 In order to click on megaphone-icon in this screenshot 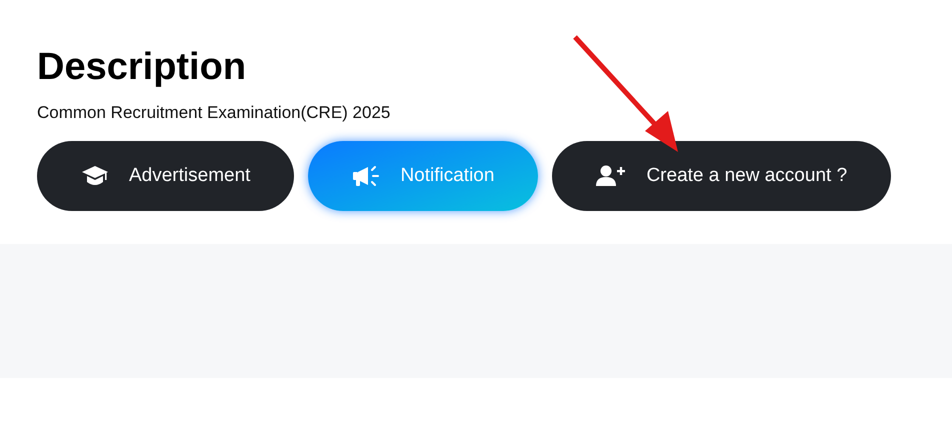, I will do `click(366, 176)`.